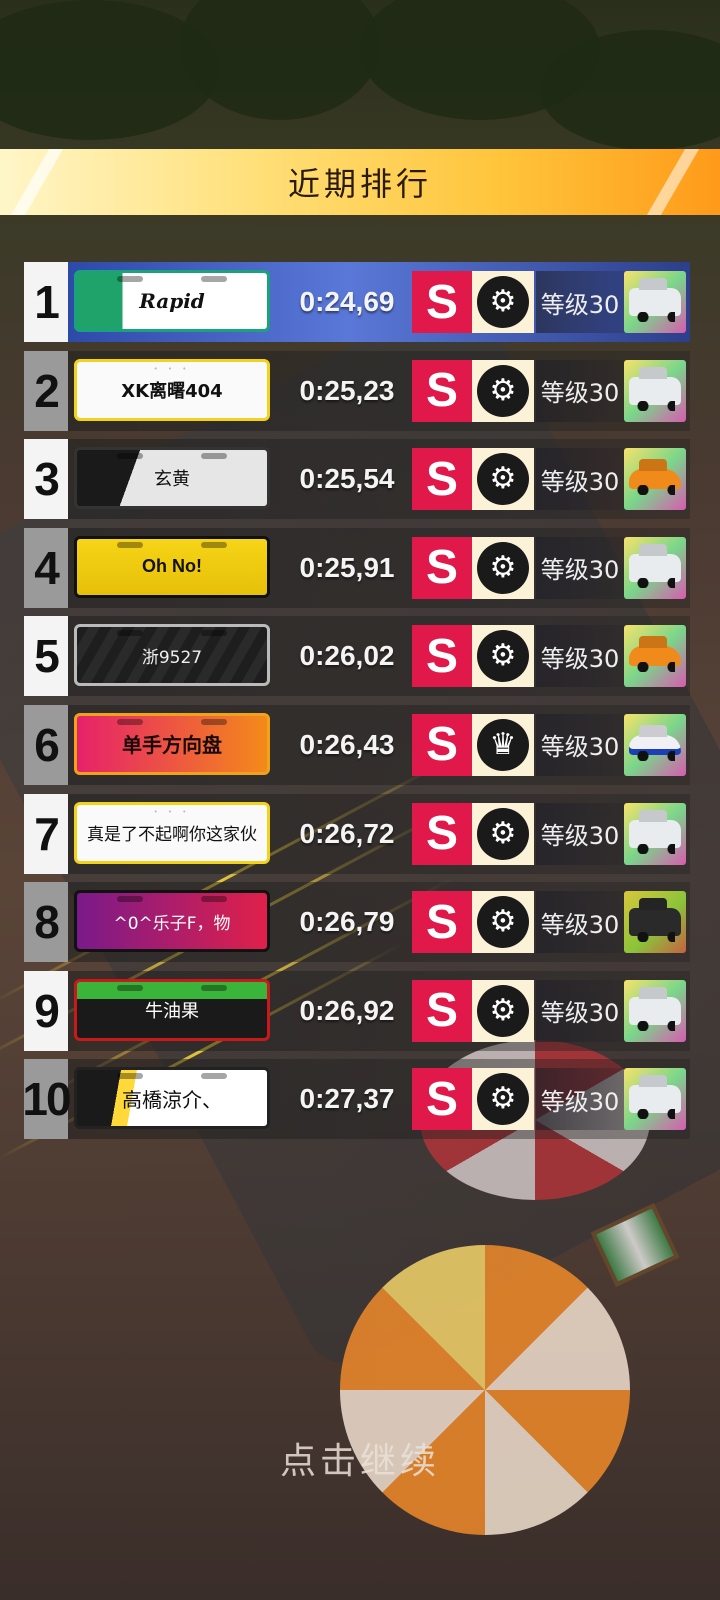 The width and height of the screenshot is (720, 1600). I want to click on player-name: 单手方向盘, so click(172, 745).